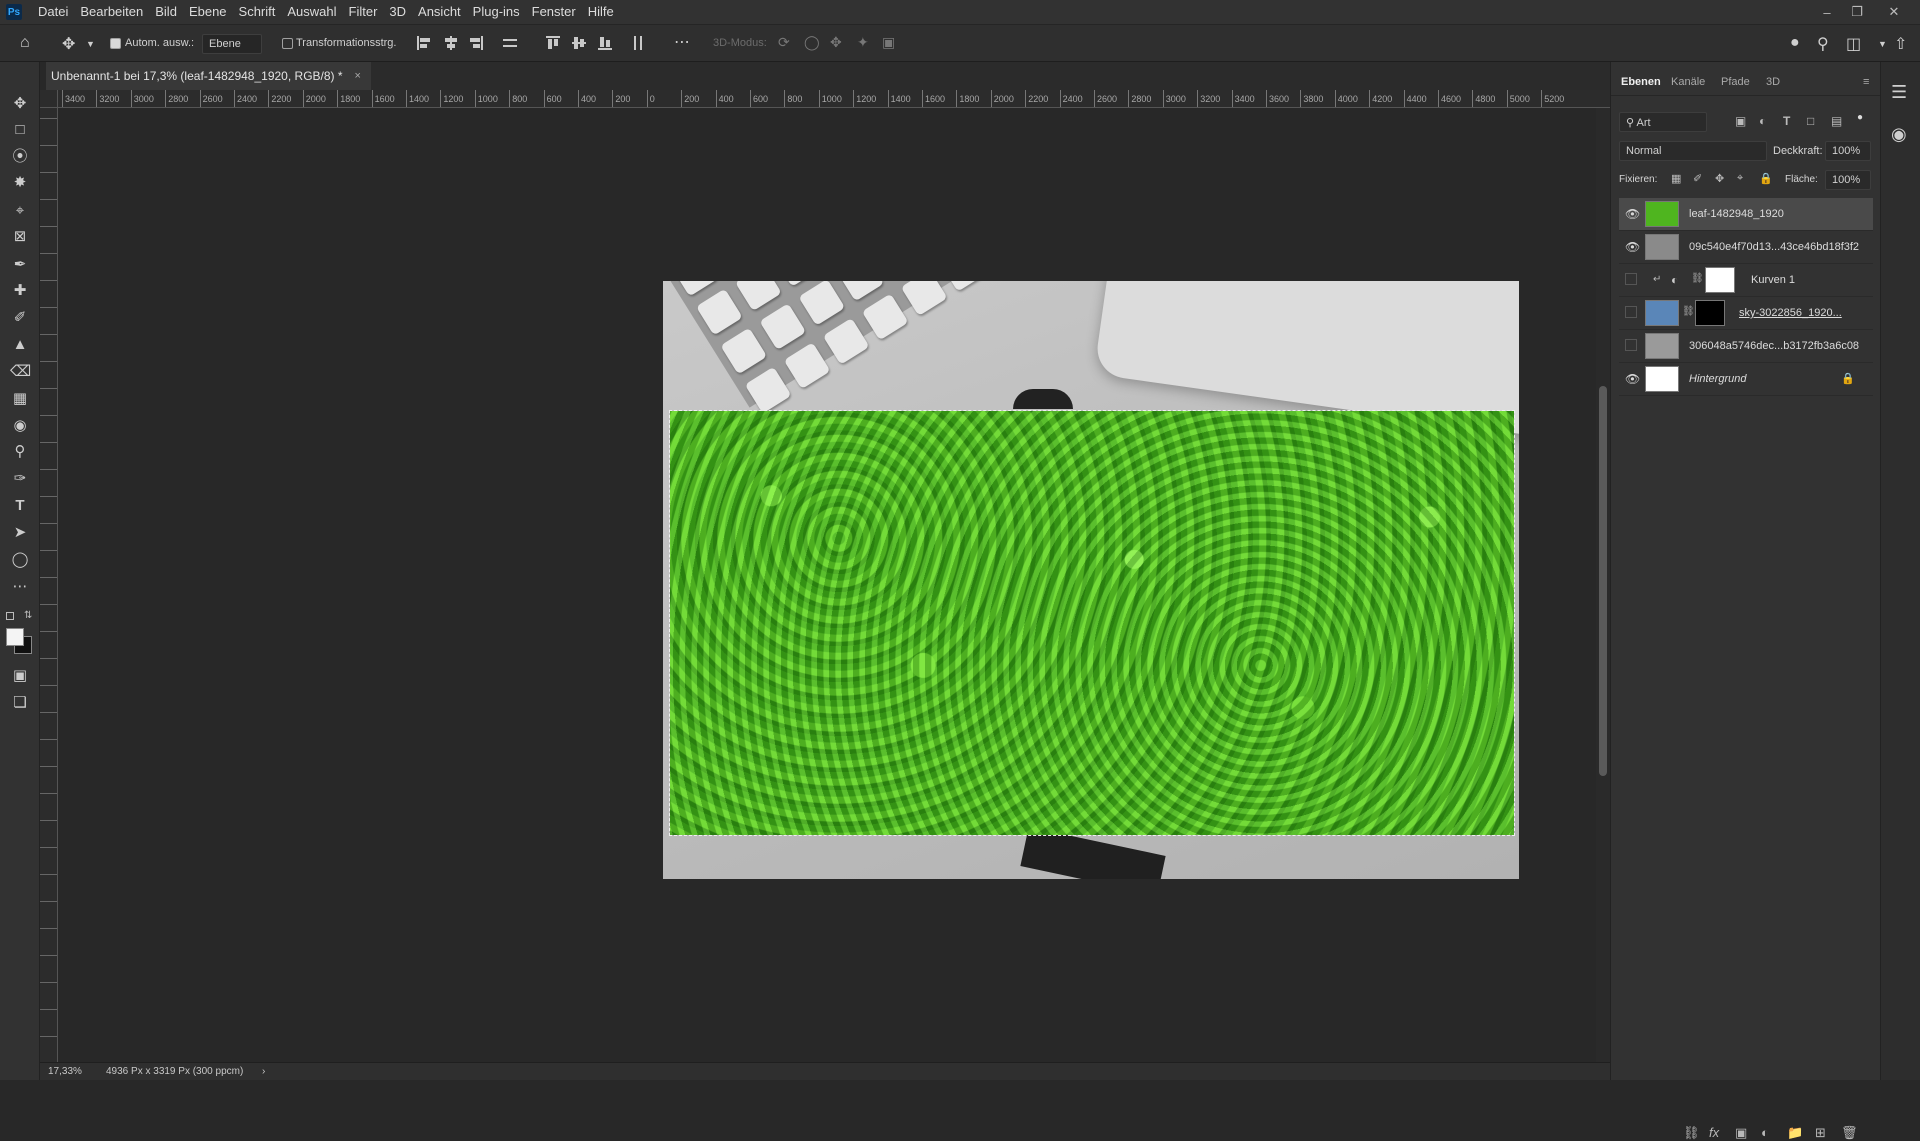 Image resolution: width=1920 pixels, height=1141 pixels. I want to click on type-tool-icon: T, so click(20, 506).